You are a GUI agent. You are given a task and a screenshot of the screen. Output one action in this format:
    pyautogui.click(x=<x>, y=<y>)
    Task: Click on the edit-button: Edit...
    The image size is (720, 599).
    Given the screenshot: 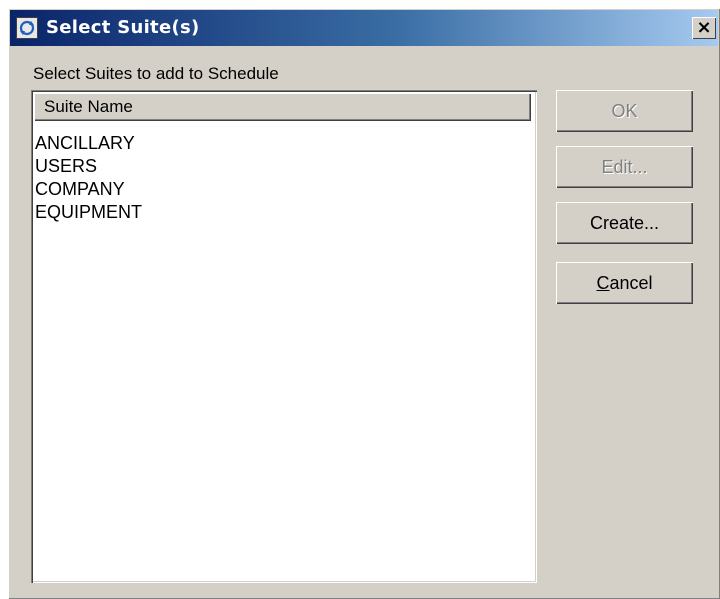 What is the action you would take?
    pyautogui.click(x=624, y=167)
    